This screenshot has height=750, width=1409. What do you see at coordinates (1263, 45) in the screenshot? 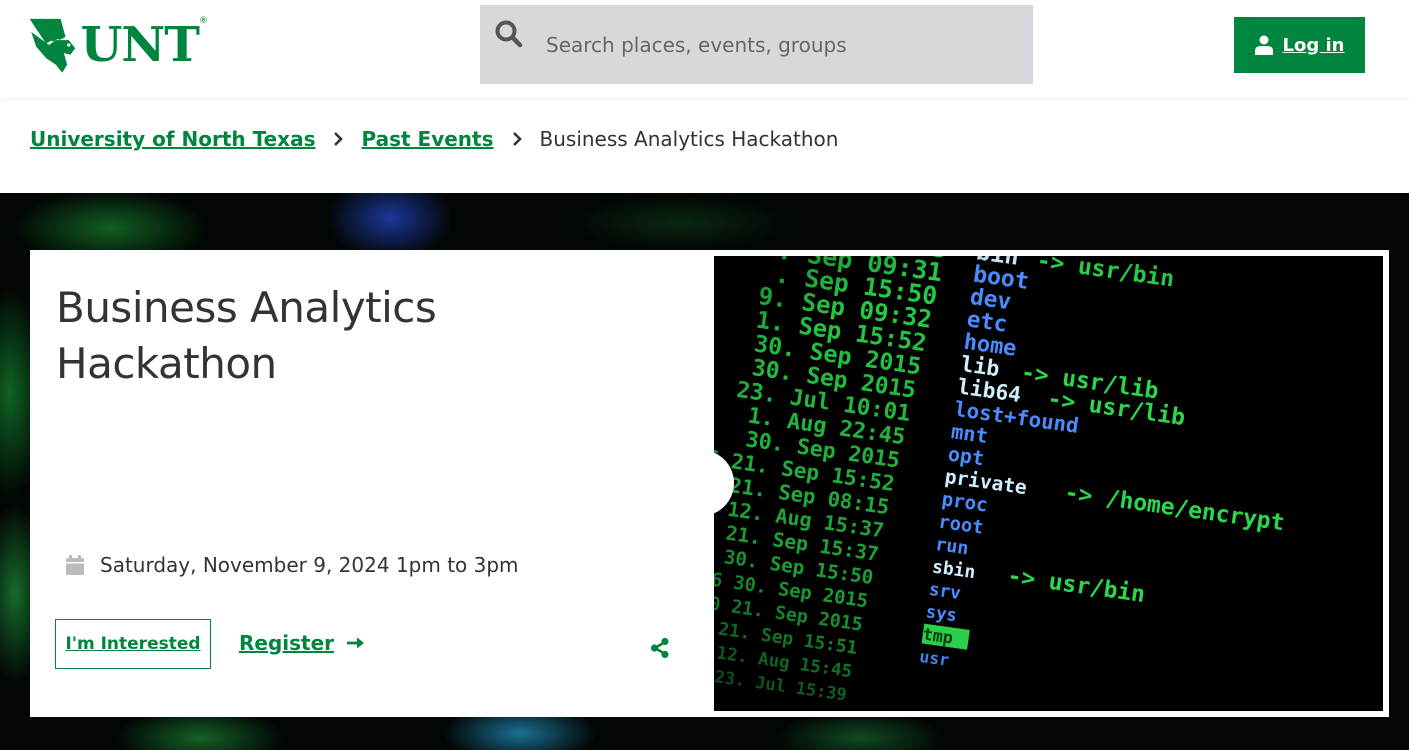
I see `user-icon` at bounding box center [1263, 45].